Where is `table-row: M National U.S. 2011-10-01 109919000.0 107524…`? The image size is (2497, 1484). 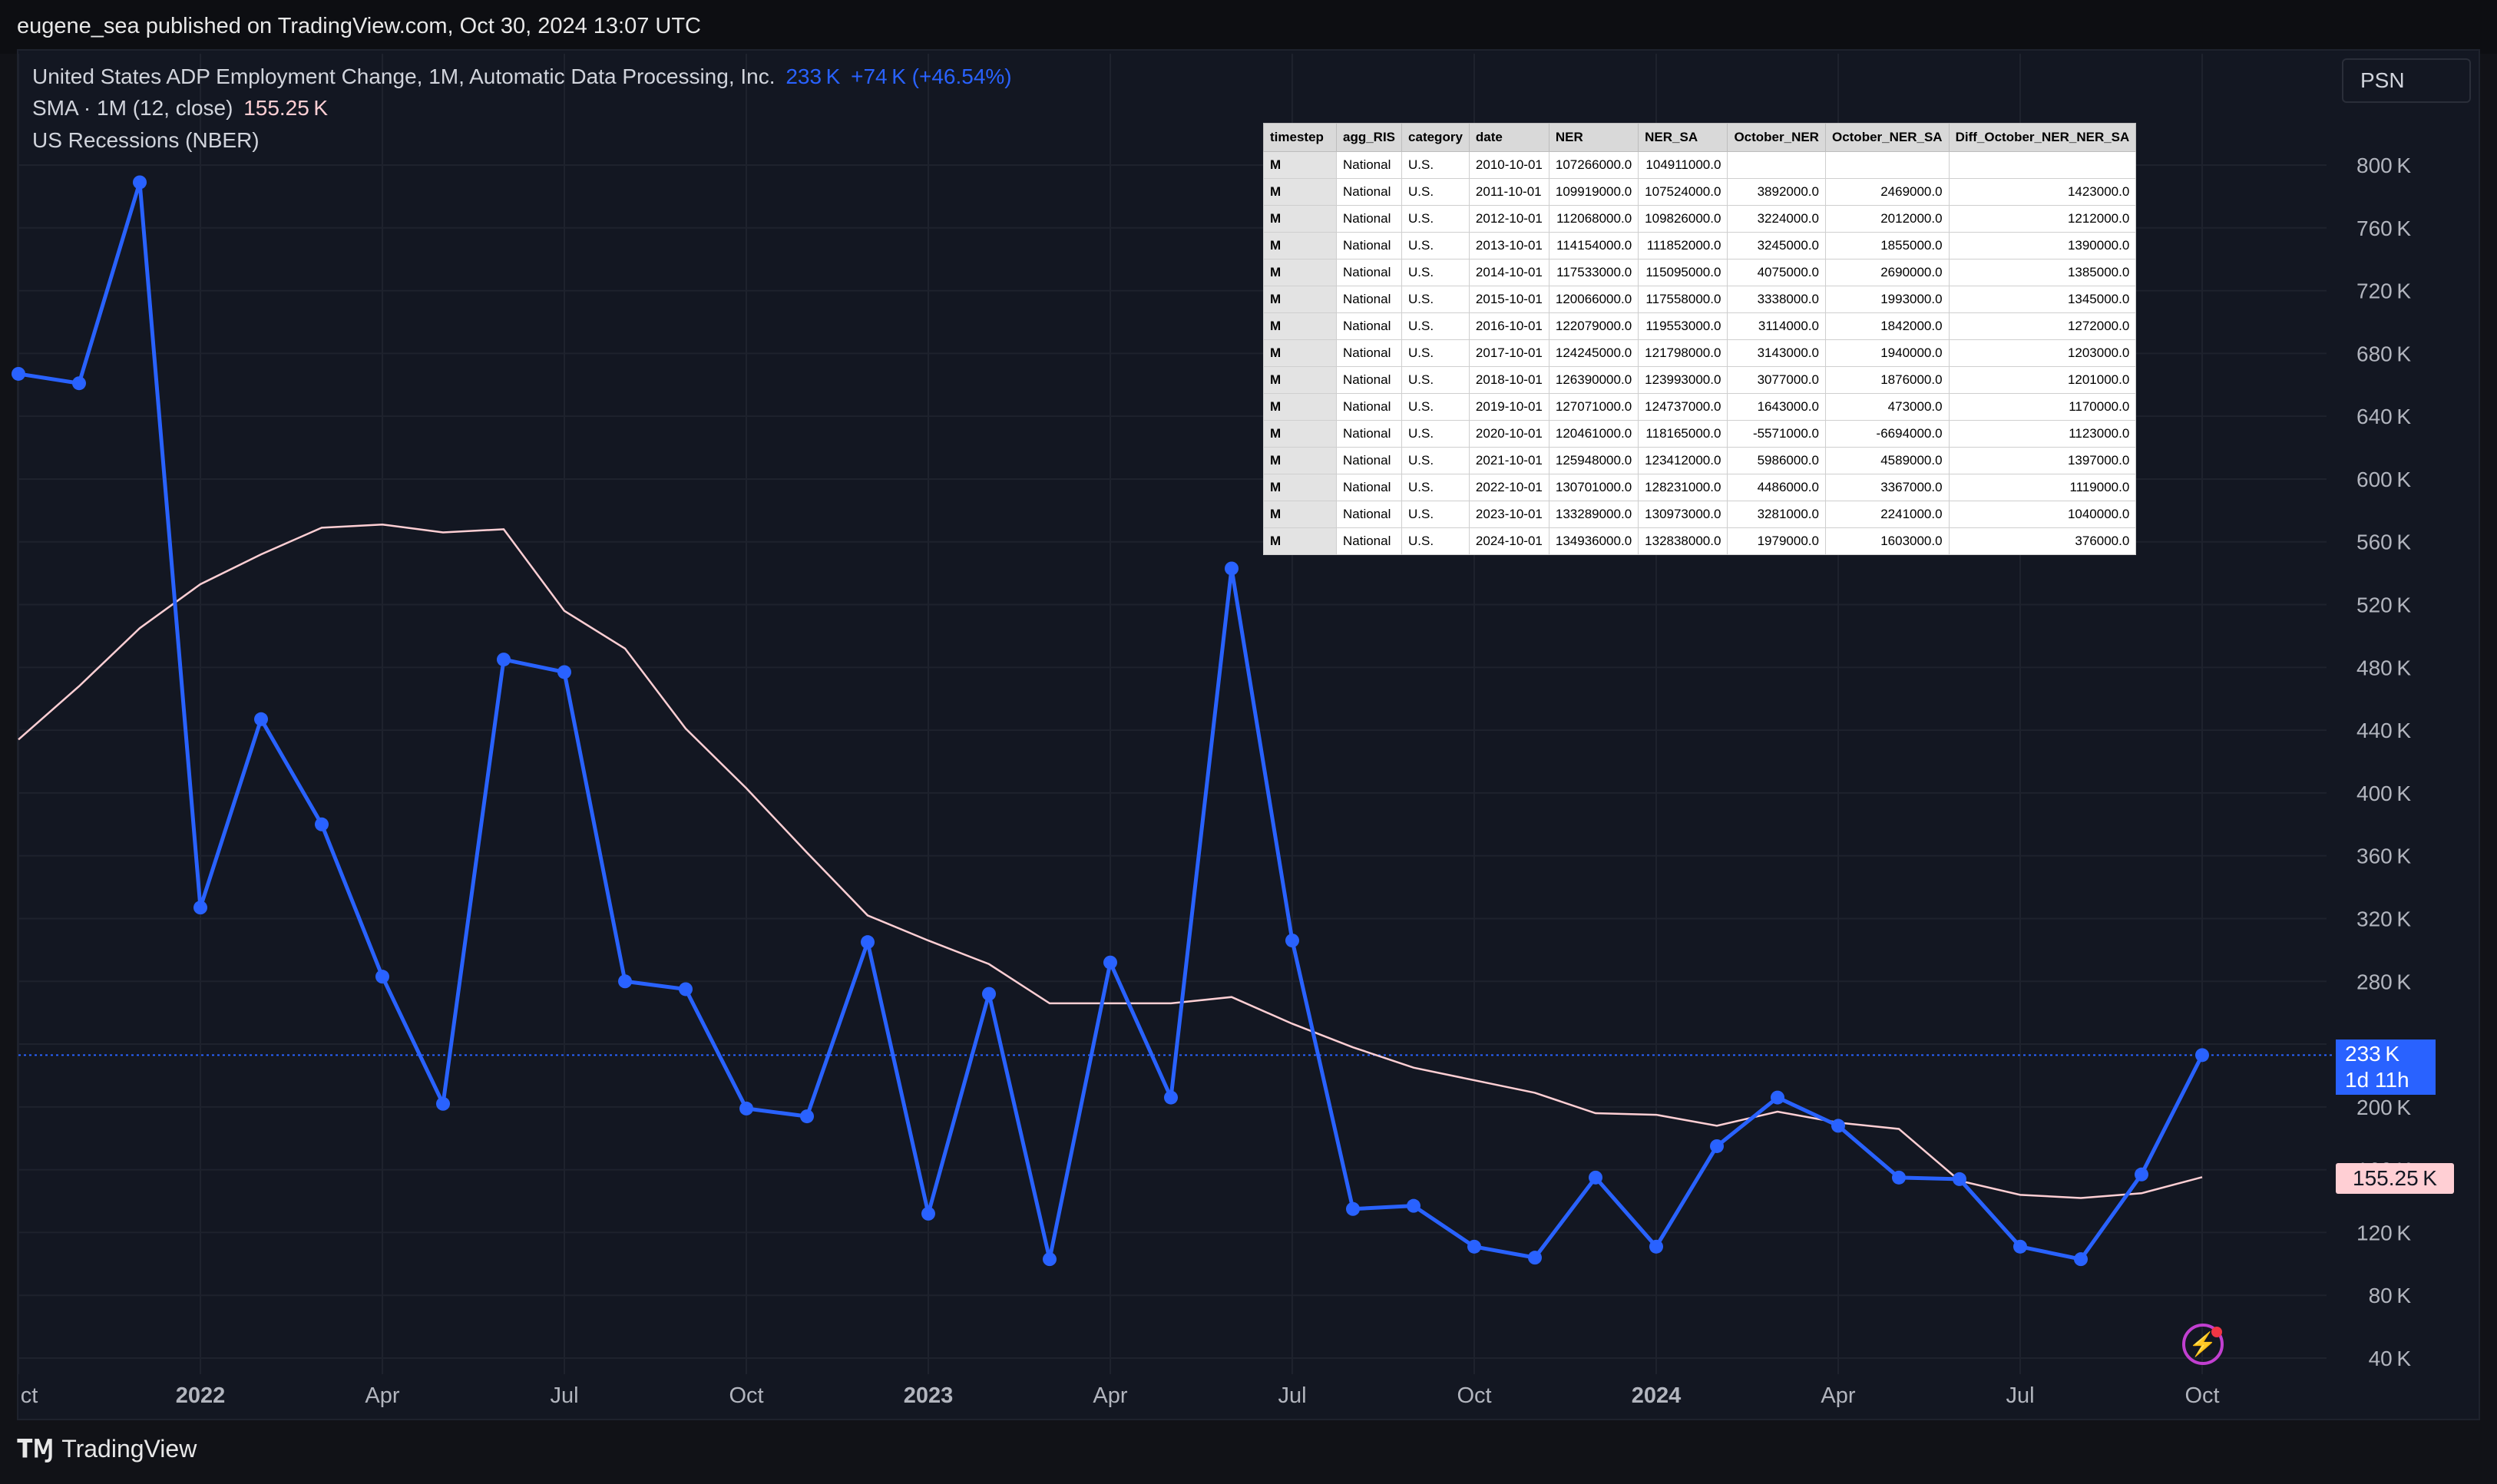 table-row: M National U.S. 2011-10-01 109919000.0 107524… is located at coordinates (1700, 192).